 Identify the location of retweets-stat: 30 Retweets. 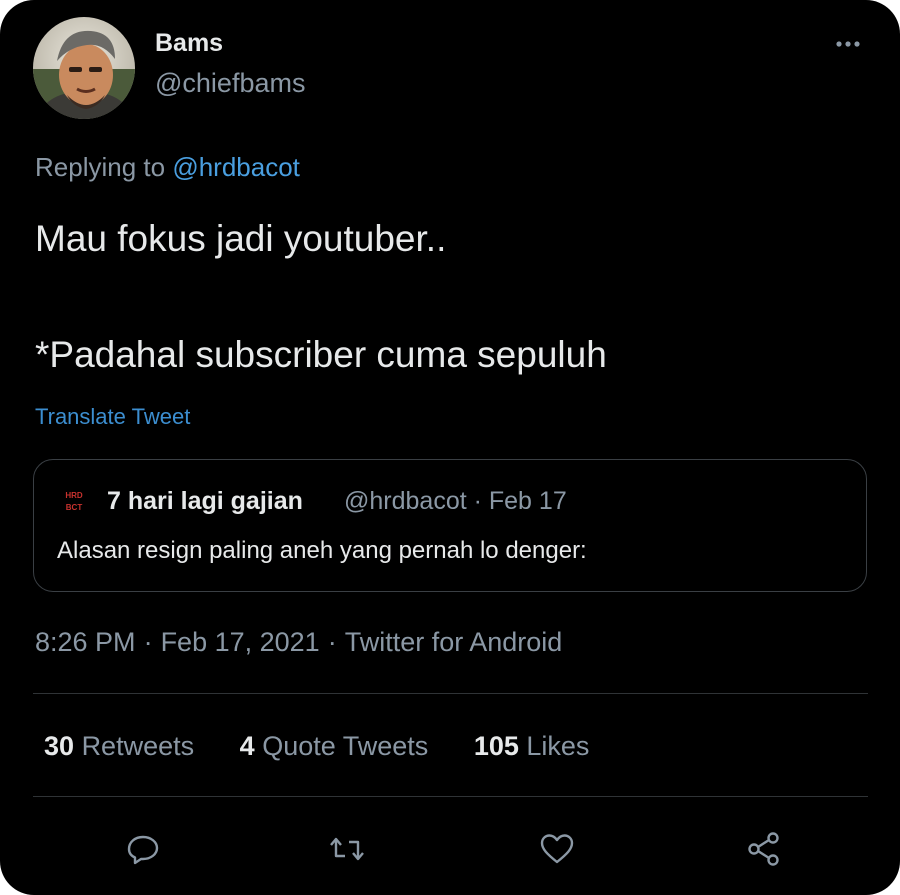
(119, 746).